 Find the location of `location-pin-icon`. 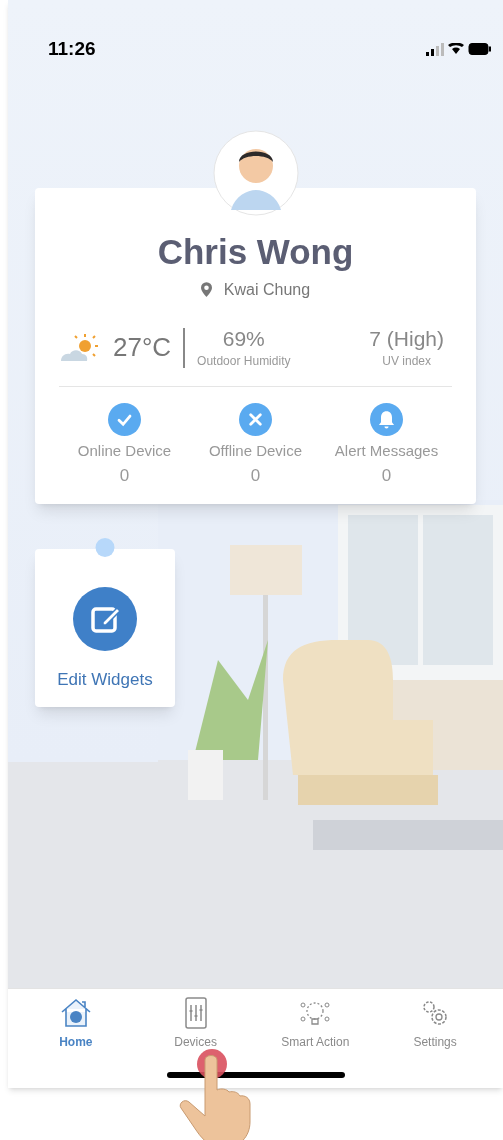

location-pin-icon is located at coordinates (206, 290).